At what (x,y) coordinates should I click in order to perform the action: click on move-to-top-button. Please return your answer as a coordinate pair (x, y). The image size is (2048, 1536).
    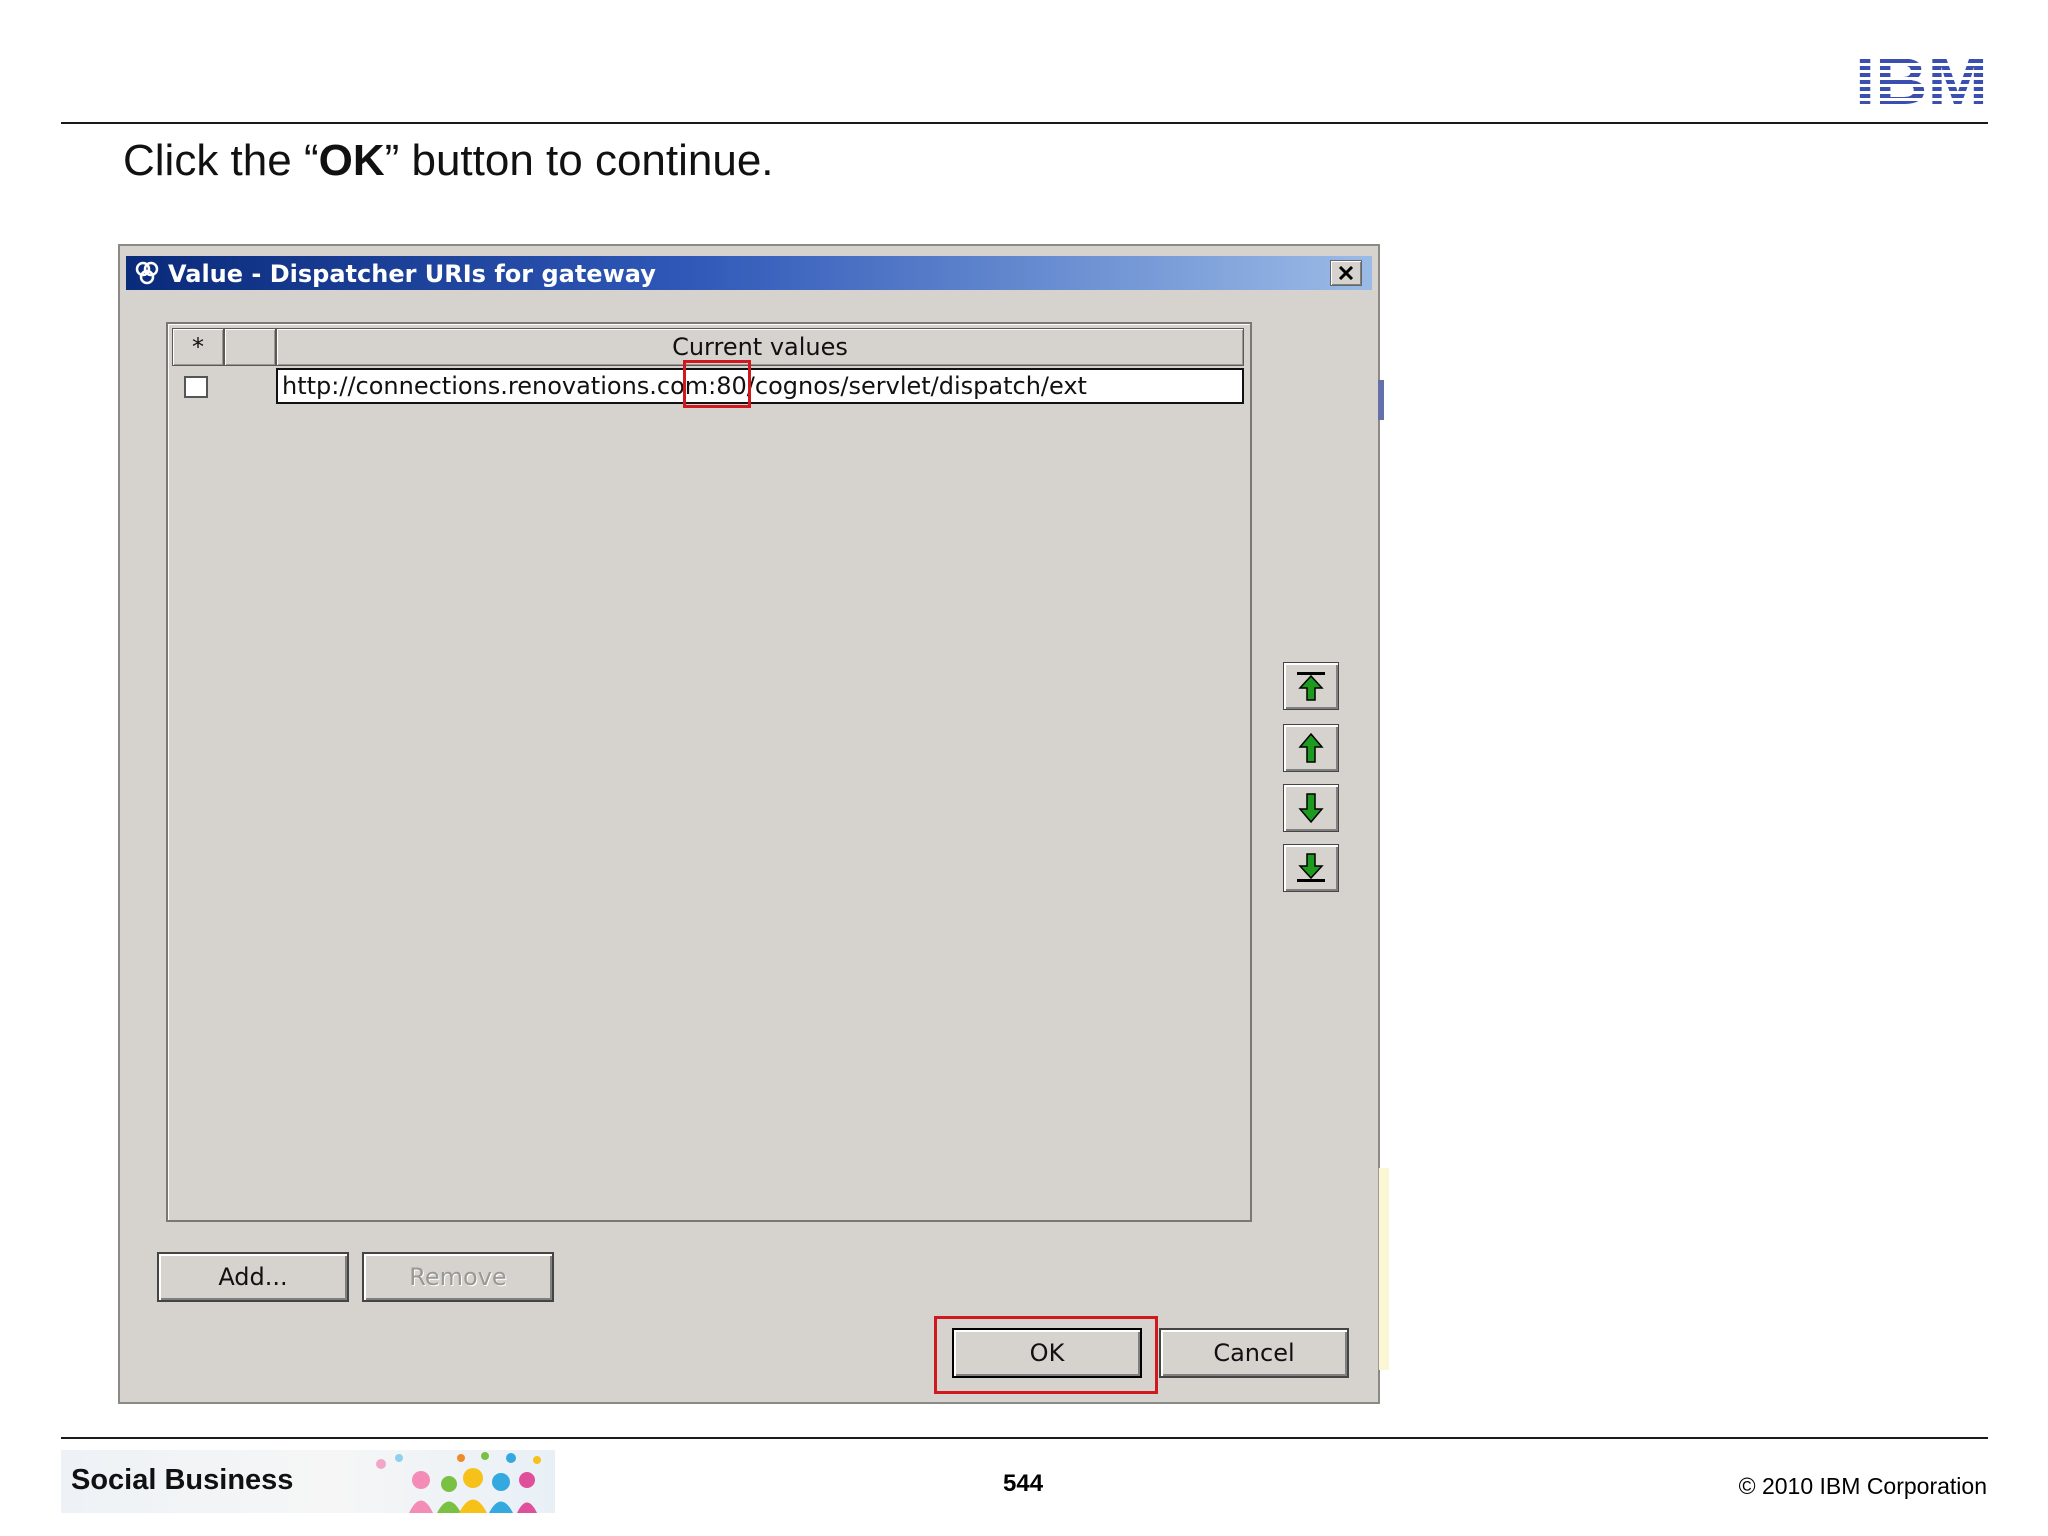
    Looking at the image, I should click on (1311, 686).